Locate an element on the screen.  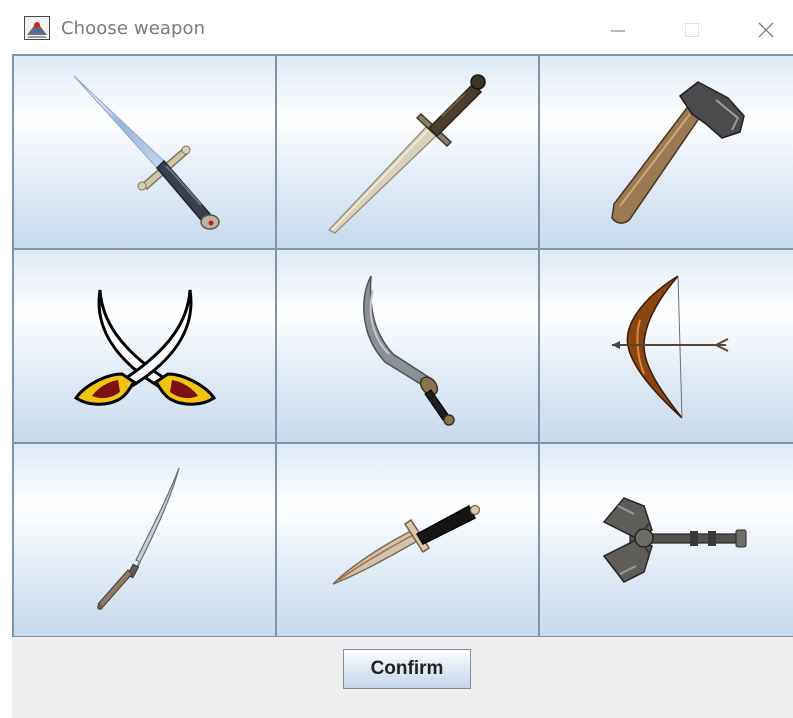
battle-axe-icon is located at coordinates (674, 540).